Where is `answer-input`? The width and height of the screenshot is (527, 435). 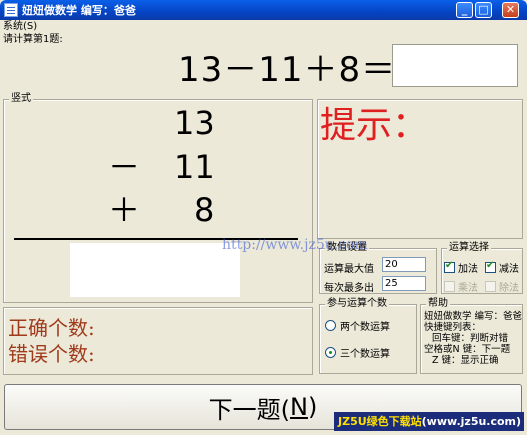 answer-input is located at coordinates (455, 65).